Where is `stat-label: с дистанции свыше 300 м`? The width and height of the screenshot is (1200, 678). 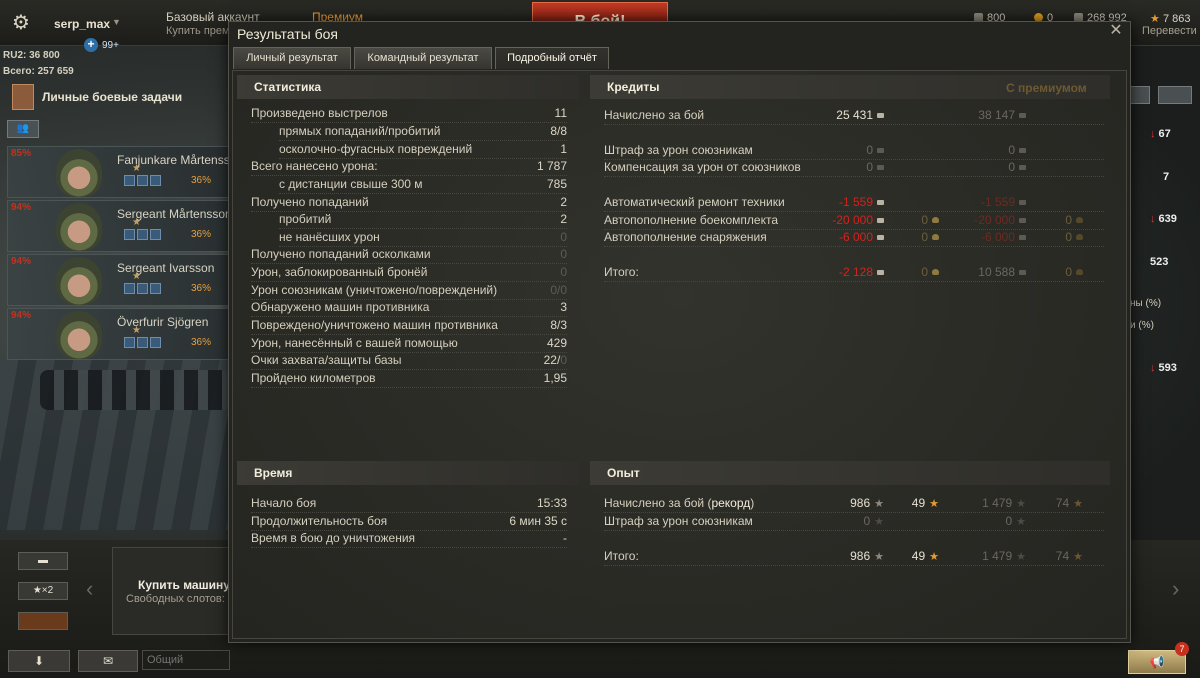
stat-label: с дистанции свыше 300 м is located at coordinates (351, 184).